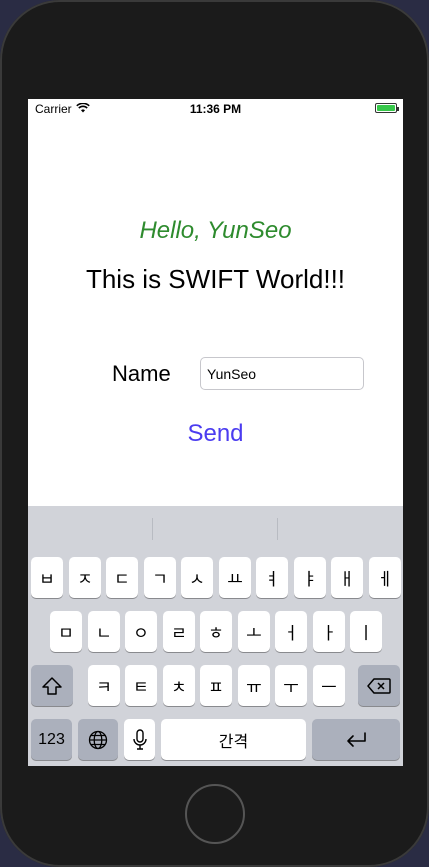  Describe the element at coordinates (387, 108) in the screenshot. I see `battery-icon` at that location.